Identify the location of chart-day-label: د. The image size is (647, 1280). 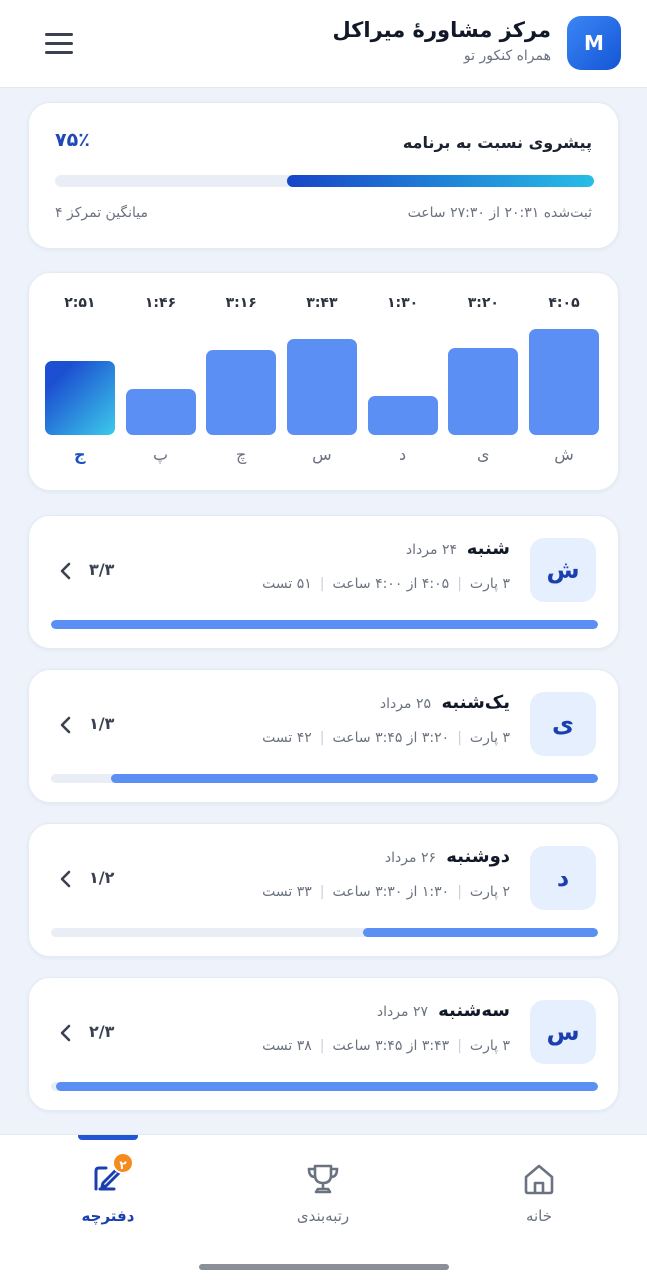
(403, 454).